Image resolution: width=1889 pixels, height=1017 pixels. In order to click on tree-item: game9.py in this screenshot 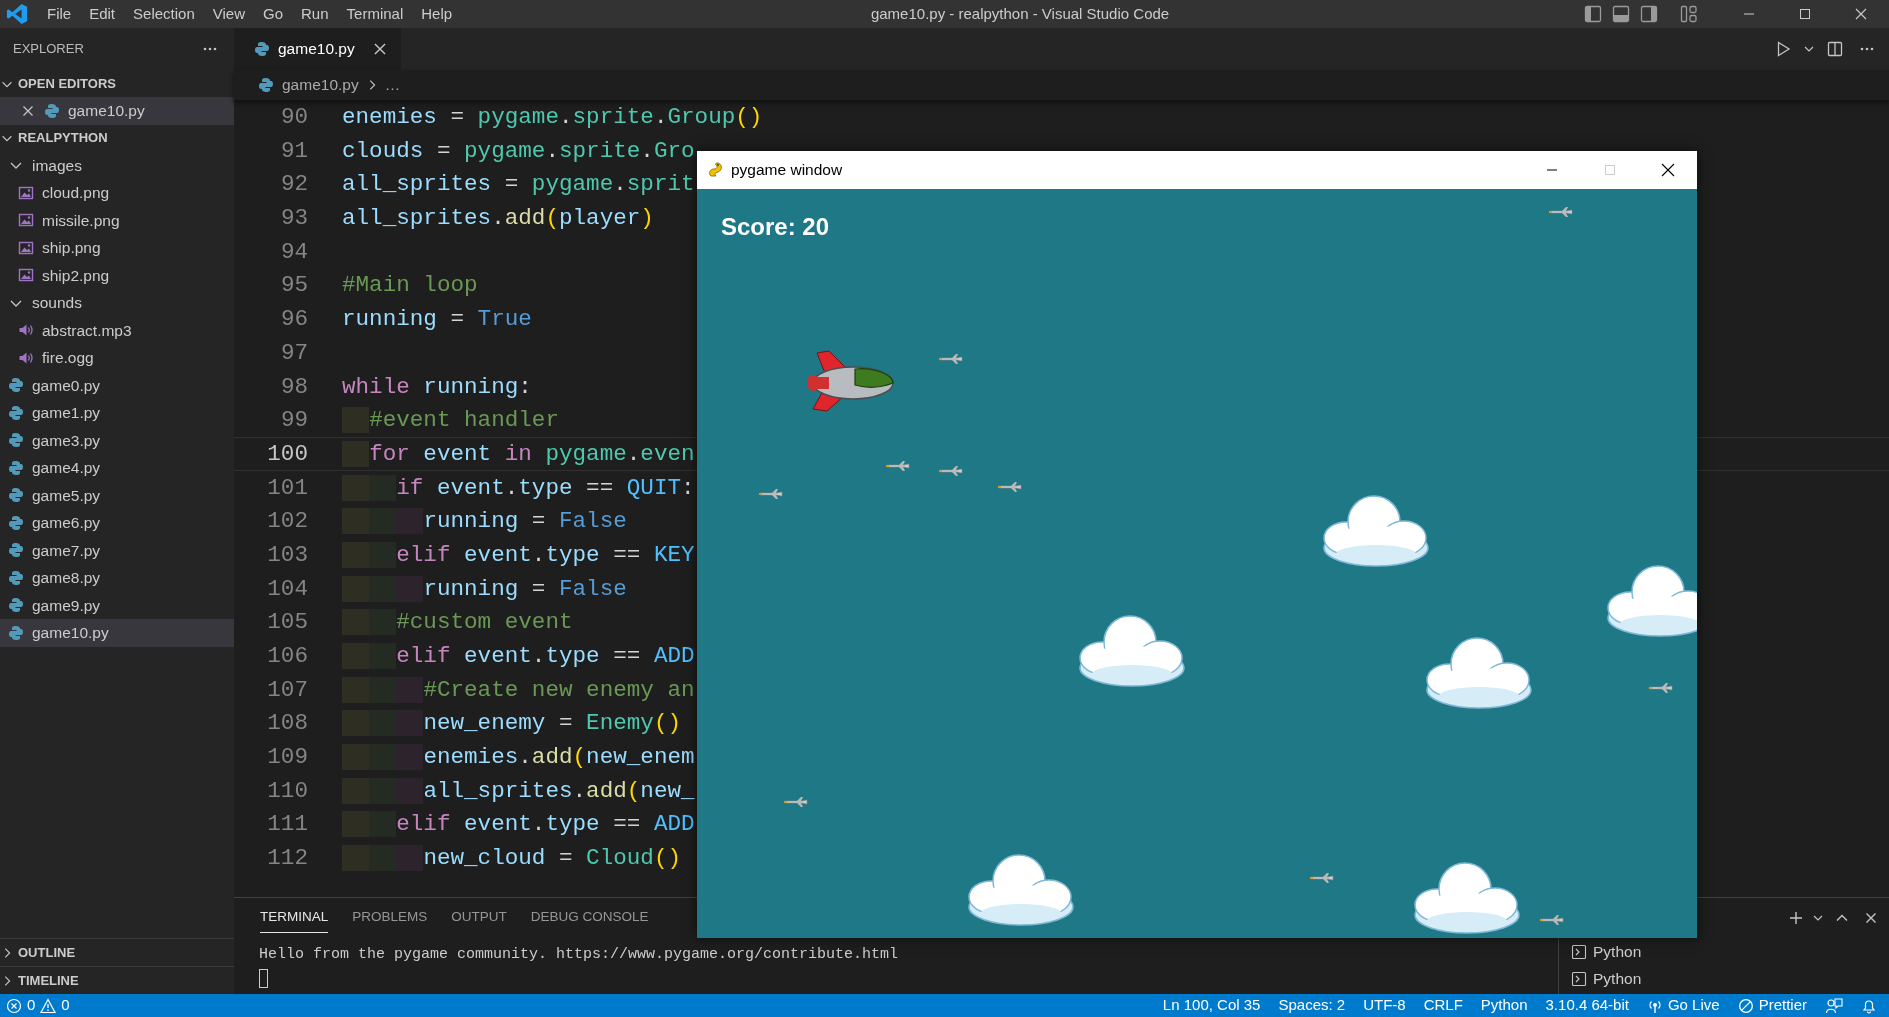, I will do `click(117, 605)`.